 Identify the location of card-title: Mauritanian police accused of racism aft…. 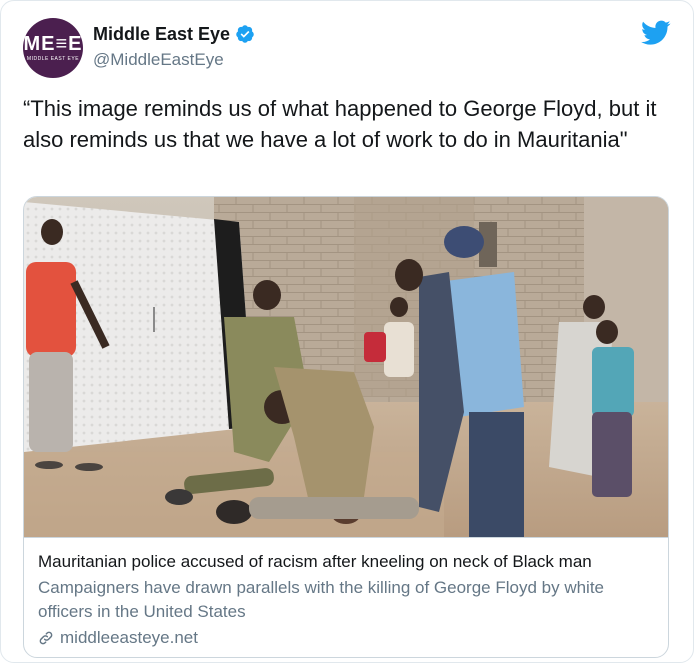
(348, 562).